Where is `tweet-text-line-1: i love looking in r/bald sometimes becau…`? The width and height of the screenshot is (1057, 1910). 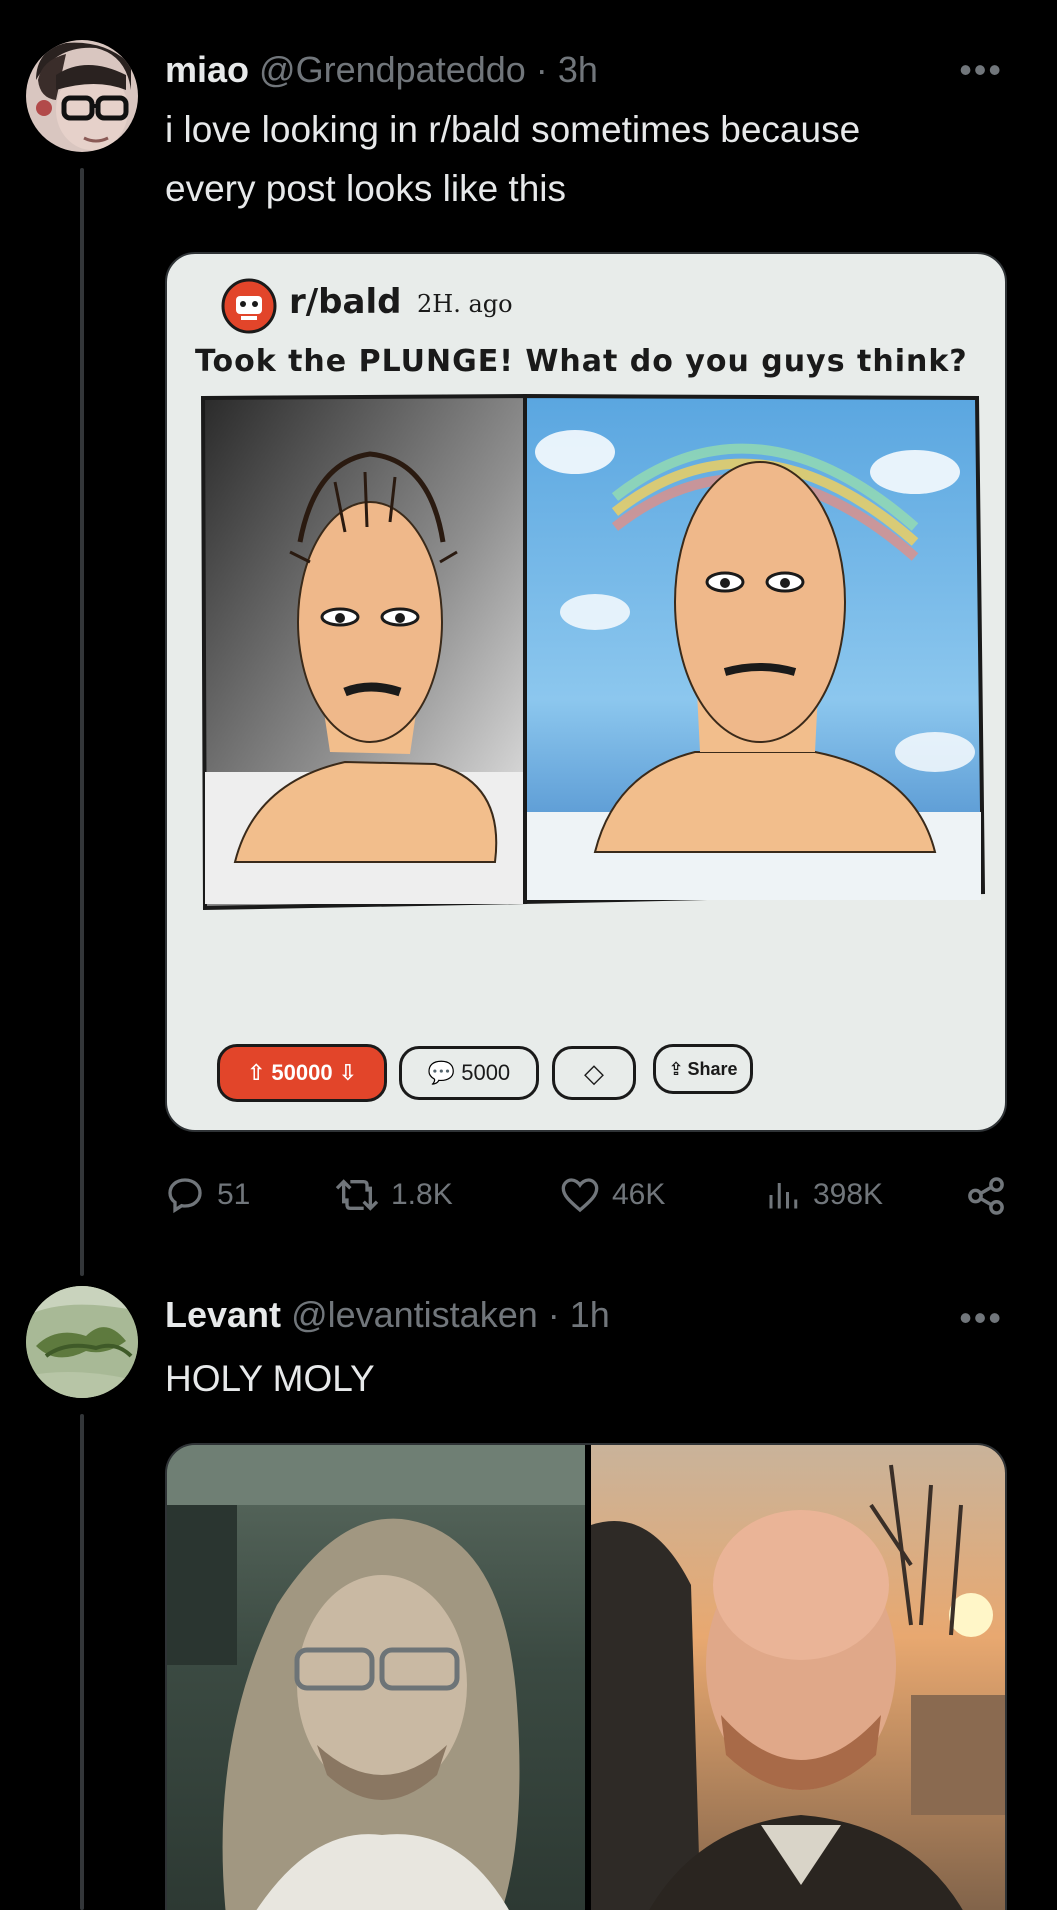
tweet-text-line-1: i love looking in r/bald sometimes becau… is located at coordinates (513, 129).